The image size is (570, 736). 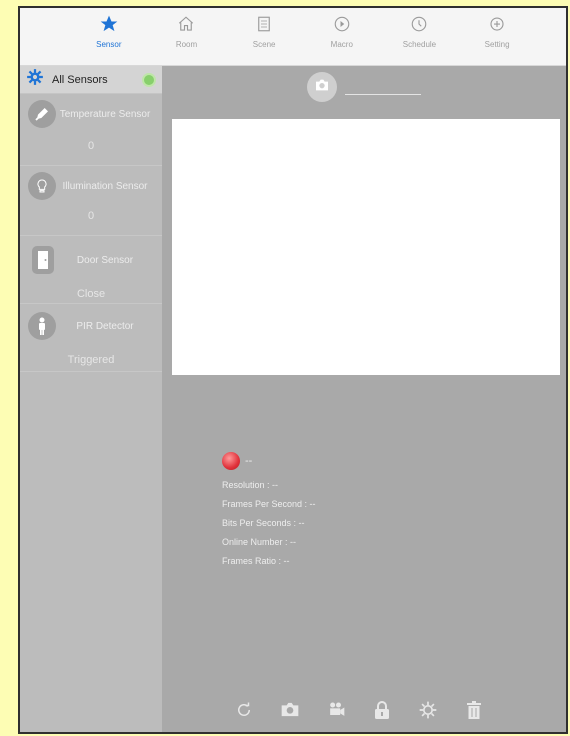 I want to click on capture-button, so click(x=290, y=712).